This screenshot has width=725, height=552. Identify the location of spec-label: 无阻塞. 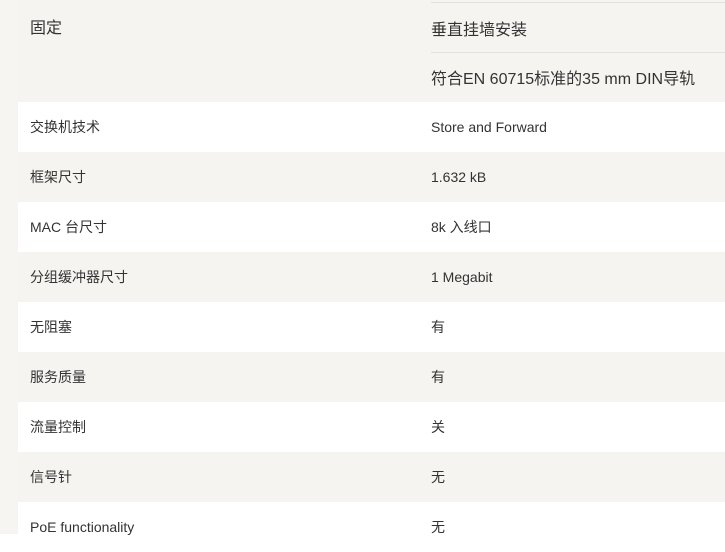
(51, 327).